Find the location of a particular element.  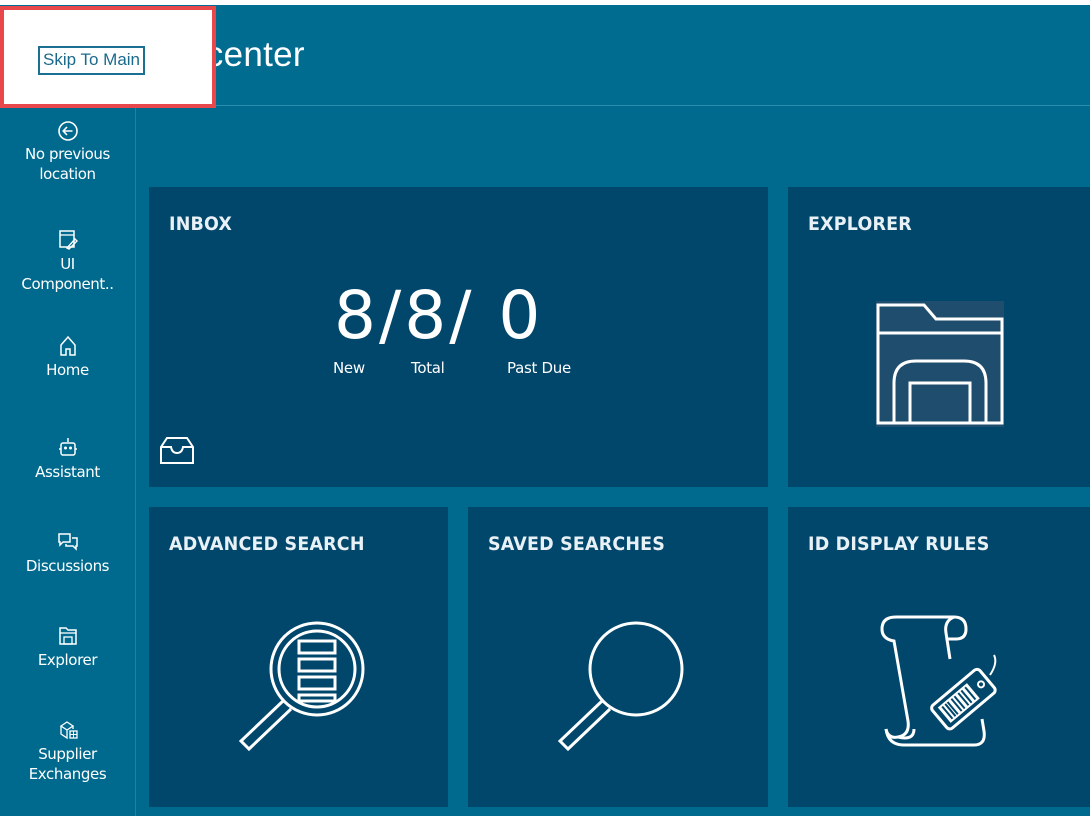

sidebar-item-ui-components: UI Component.. is located at coordinates (67, 261).